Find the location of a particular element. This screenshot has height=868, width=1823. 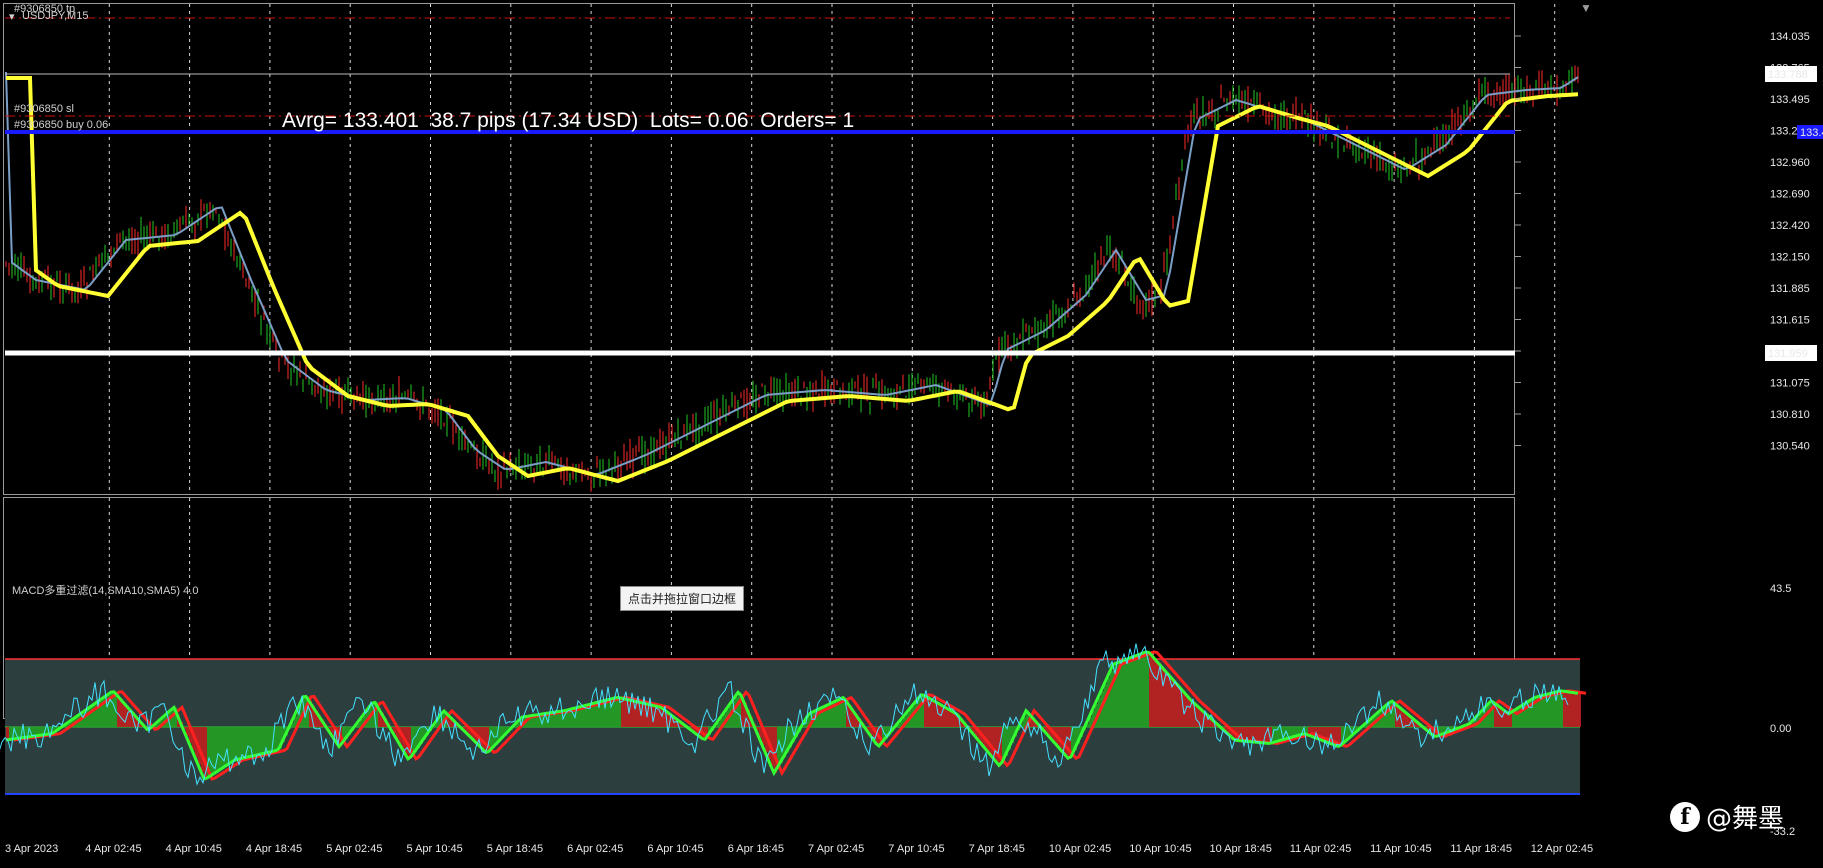

time-tick-label: 6 Apr 10:45 is located at coordinates (675, 849).